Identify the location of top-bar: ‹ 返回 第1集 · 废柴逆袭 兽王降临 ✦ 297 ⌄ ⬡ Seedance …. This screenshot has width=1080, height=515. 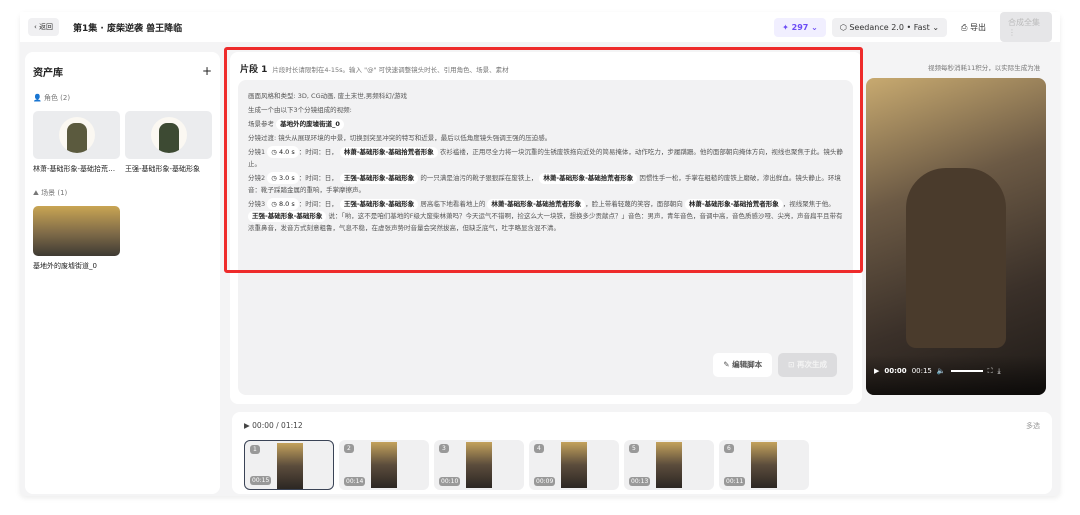
(540, 27).